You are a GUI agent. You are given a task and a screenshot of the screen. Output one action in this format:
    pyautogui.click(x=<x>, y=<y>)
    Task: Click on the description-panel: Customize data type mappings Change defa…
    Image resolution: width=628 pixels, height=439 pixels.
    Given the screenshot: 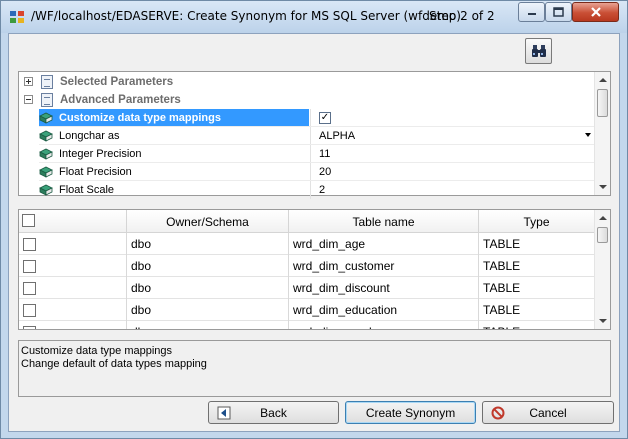 What is the action you would take?
    pyautogui.click(x=314, y=368)
    